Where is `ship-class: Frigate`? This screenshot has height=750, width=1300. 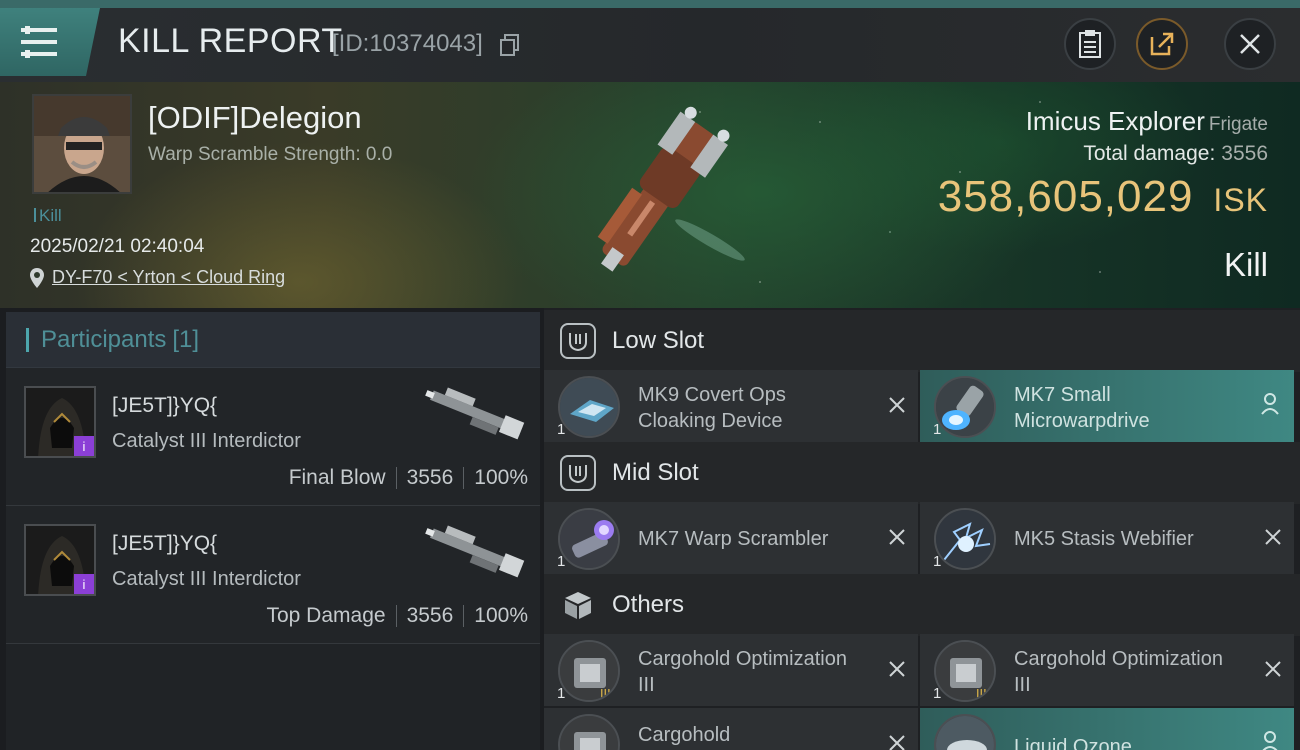 ship-class: Frigate is located at coordinates (1238, 124).